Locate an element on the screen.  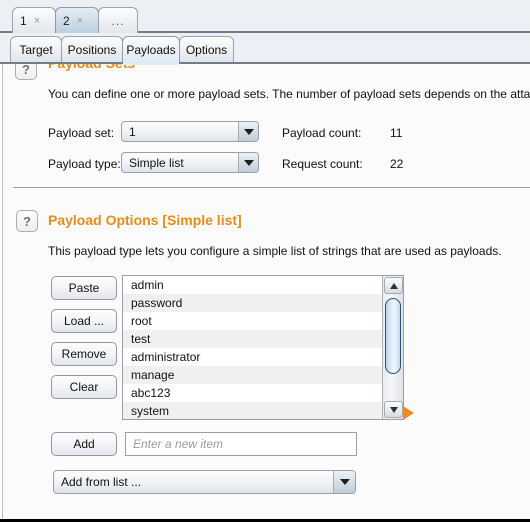
tab-payloads: Payloads is located at coordinates (151, 50).